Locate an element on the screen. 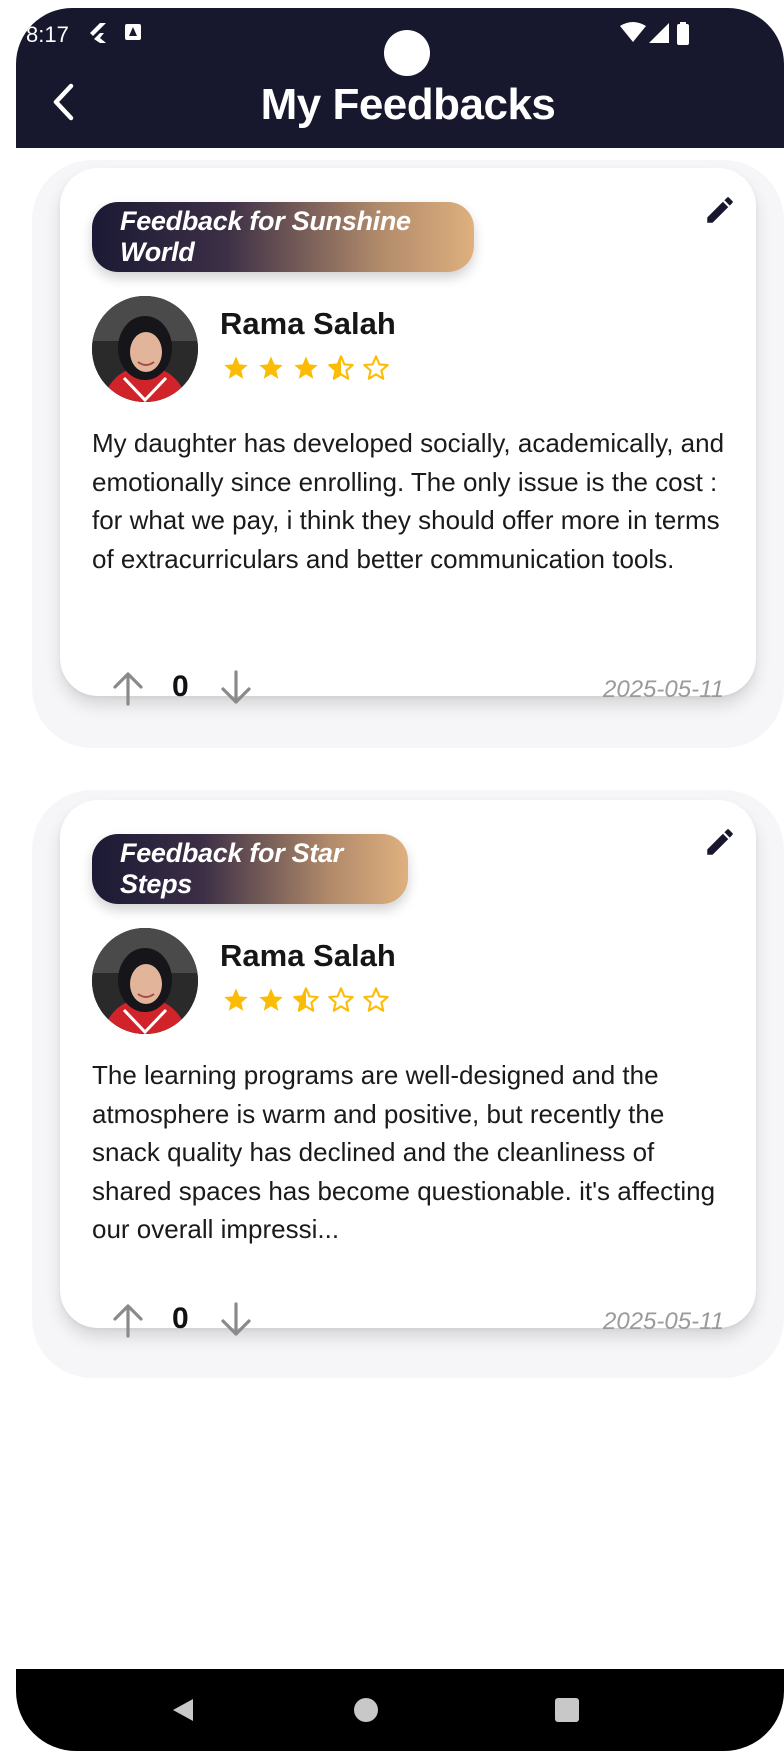  back-arrow-icon is located at coordinates (63, 102).